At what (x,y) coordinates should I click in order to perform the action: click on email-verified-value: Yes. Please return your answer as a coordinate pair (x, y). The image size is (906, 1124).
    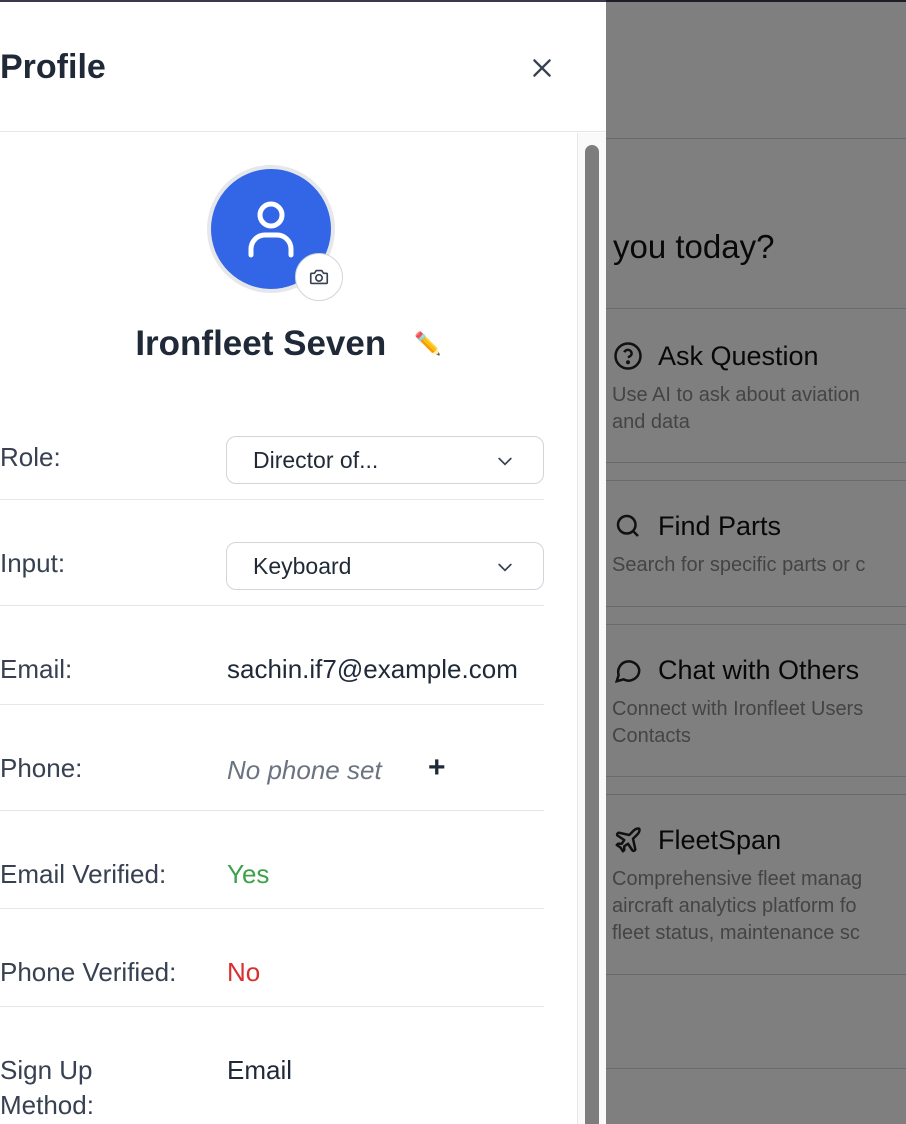
    Looking at the image, I should click on (248, 874).